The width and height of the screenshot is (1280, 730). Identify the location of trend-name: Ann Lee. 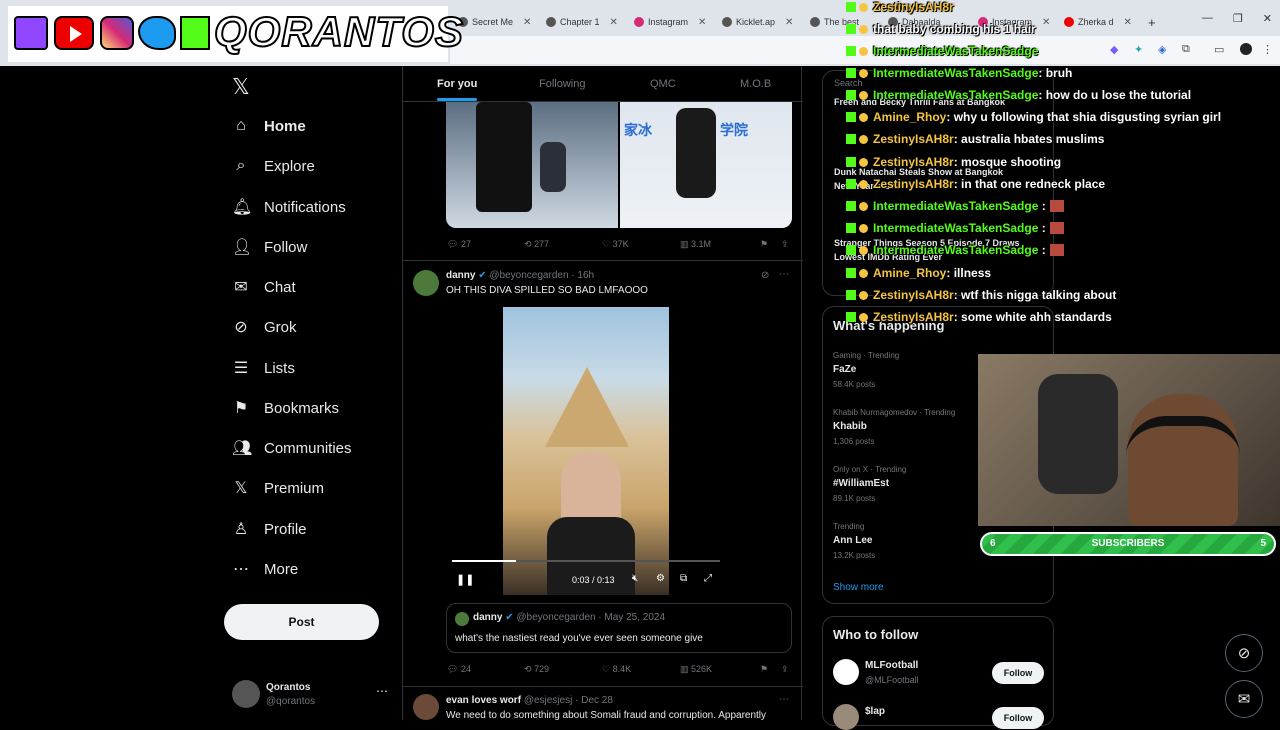
(852, 540).